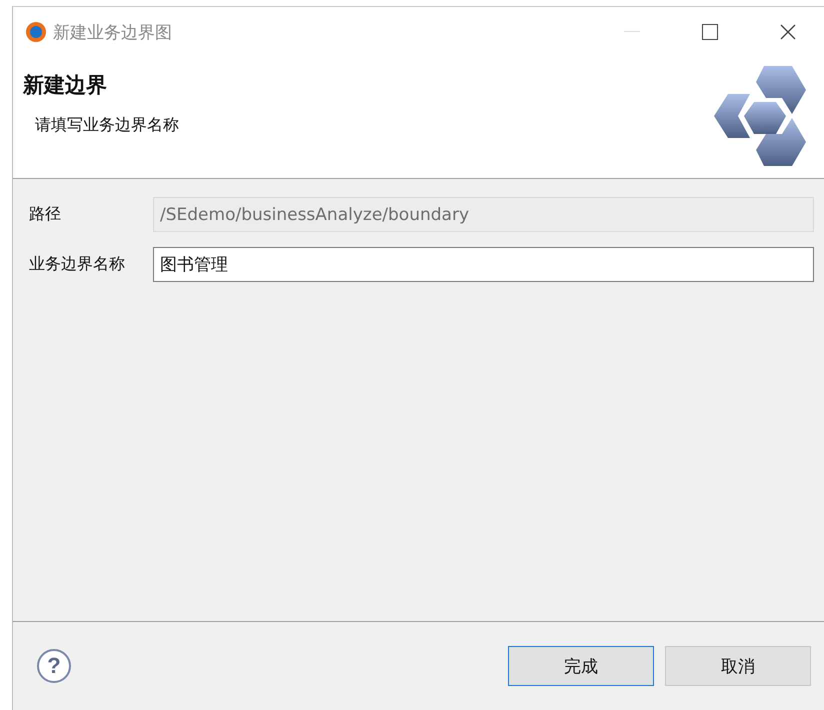 The width and height of the screenshot is (824, 710). I want to click on minimize-icon, so click(632, 32).